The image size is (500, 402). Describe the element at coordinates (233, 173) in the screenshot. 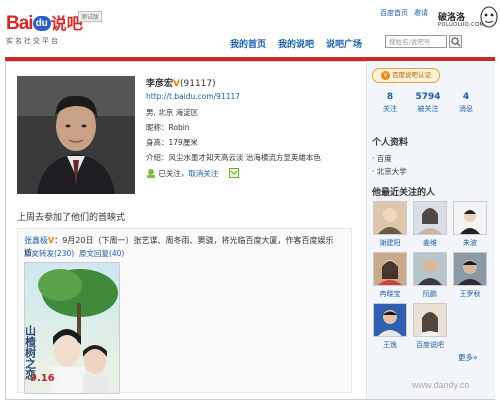

I see `message-icon` at that location.